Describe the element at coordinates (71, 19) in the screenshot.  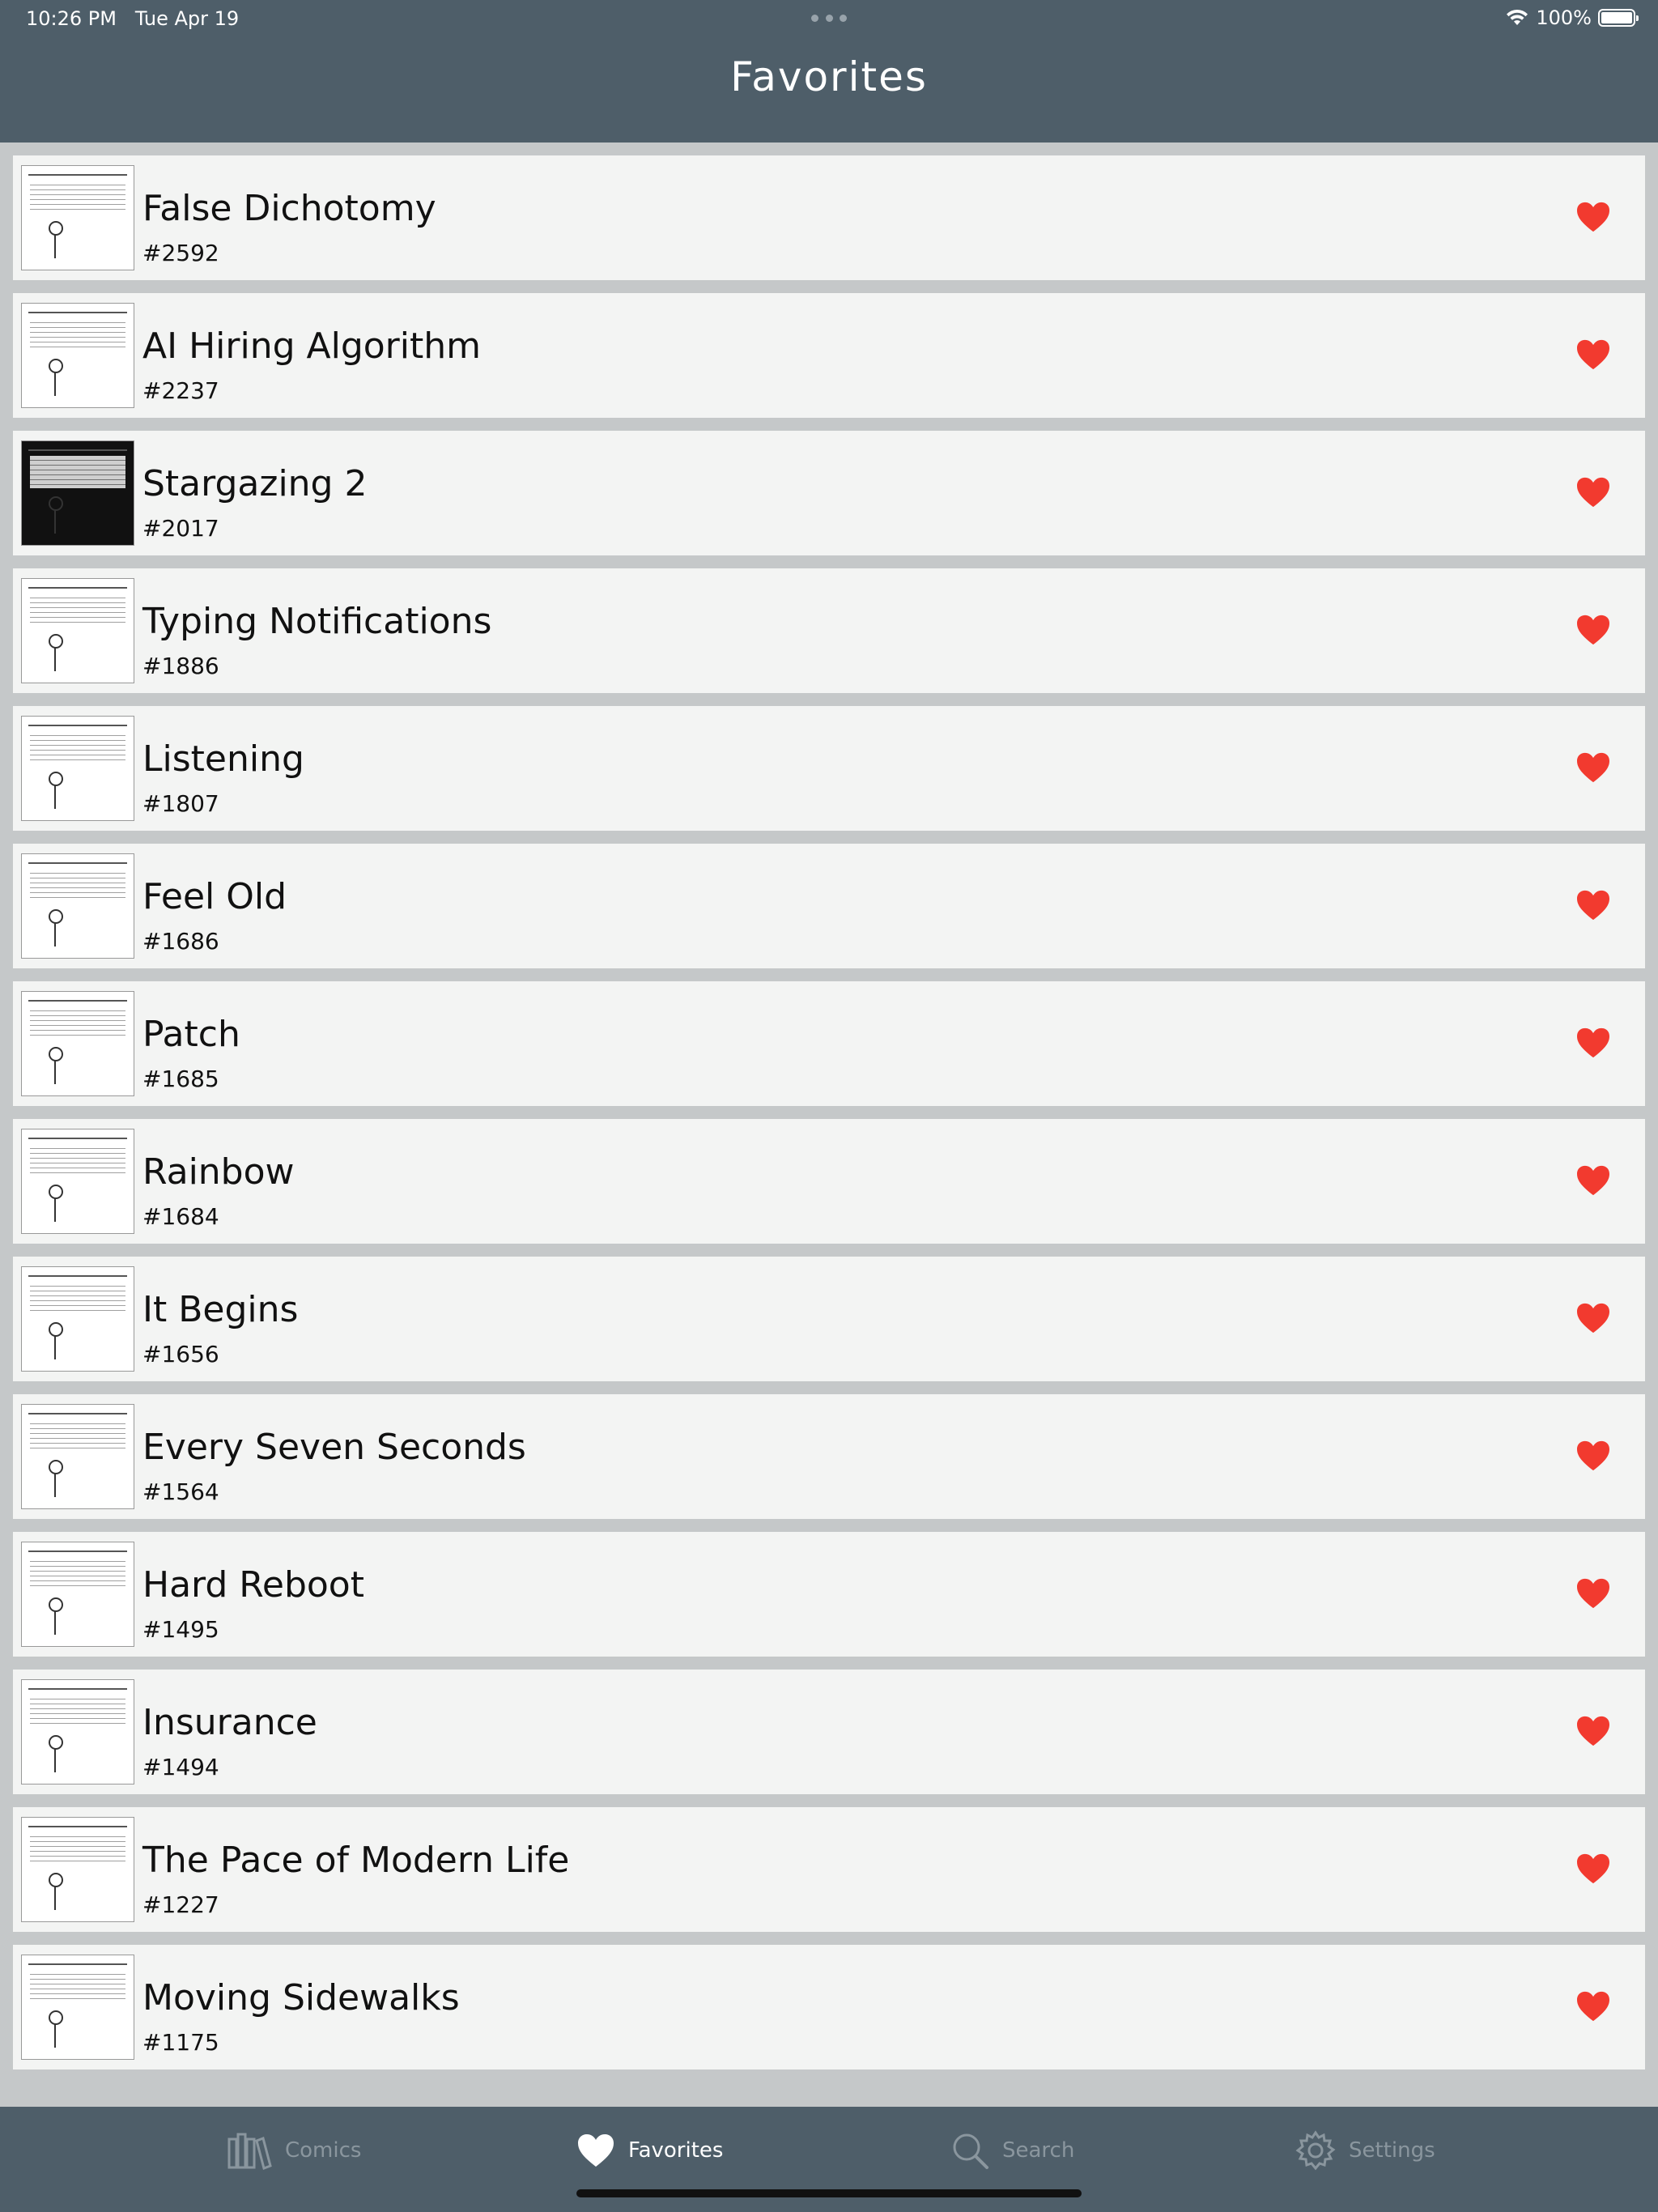
I see `status-time: 10:26 PM` at that location.